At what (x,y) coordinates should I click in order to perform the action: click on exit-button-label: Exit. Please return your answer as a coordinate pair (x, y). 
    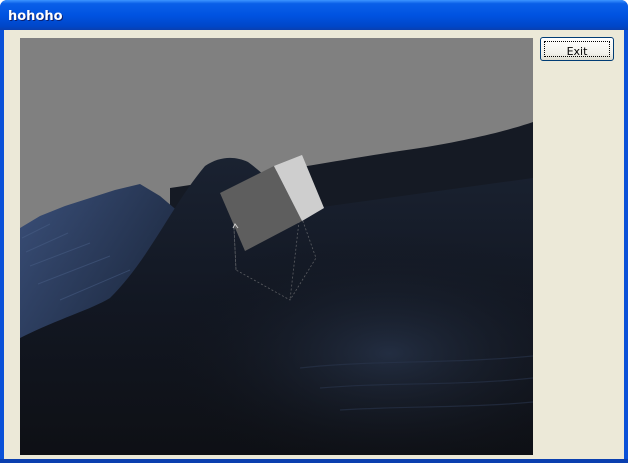
    Looking at the image, I should click on (577, 51).